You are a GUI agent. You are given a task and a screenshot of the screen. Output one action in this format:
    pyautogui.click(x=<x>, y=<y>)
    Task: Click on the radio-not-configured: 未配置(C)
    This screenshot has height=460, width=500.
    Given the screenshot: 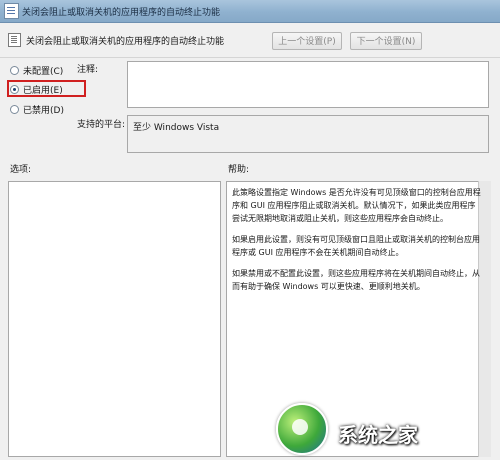 What is the action you would take?
    pyautogui.click(x=36, y=70)
    